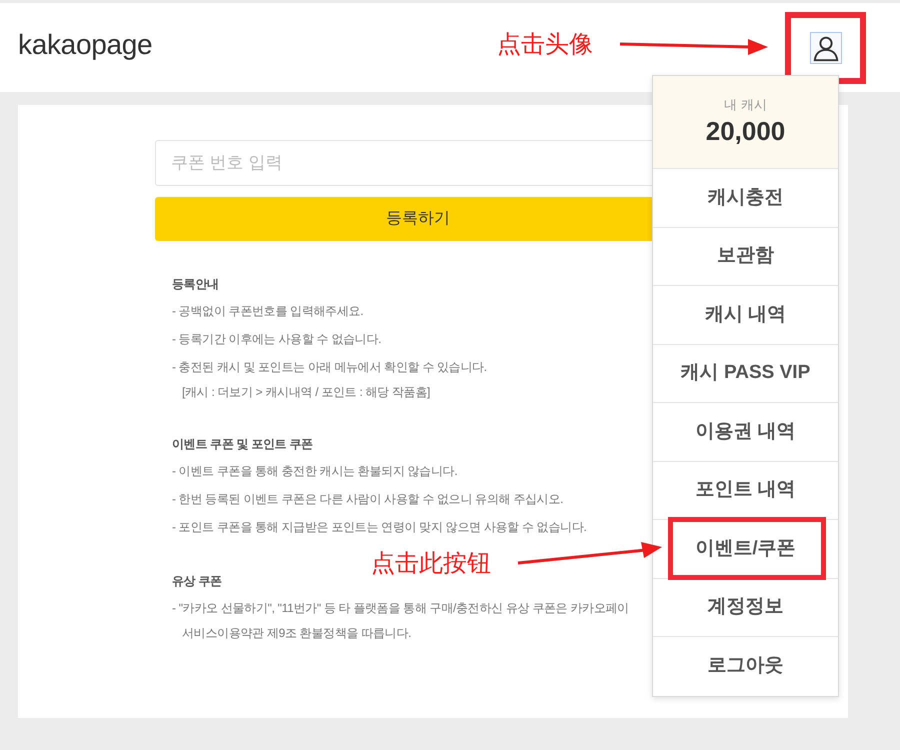 This screenshot has height=750, width=900. I want to click on menu-item: 계정정보, so click(746, 607).